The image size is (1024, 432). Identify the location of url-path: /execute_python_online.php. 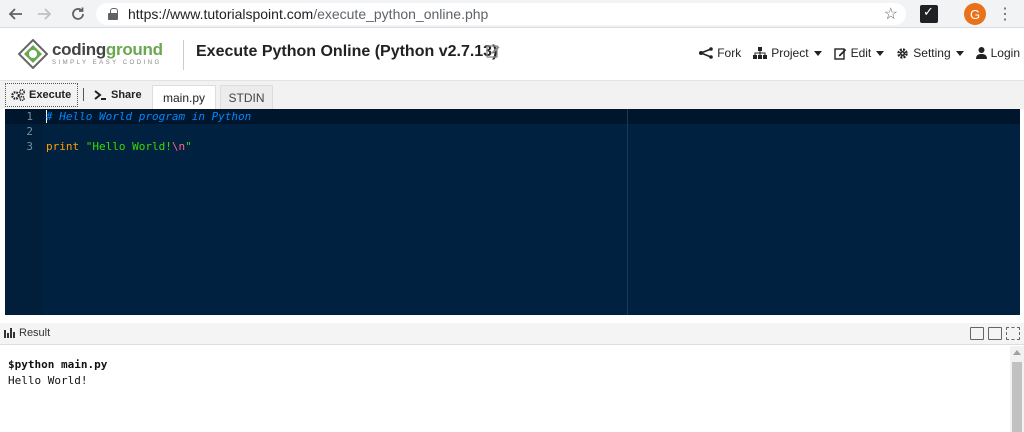
(401, 14).